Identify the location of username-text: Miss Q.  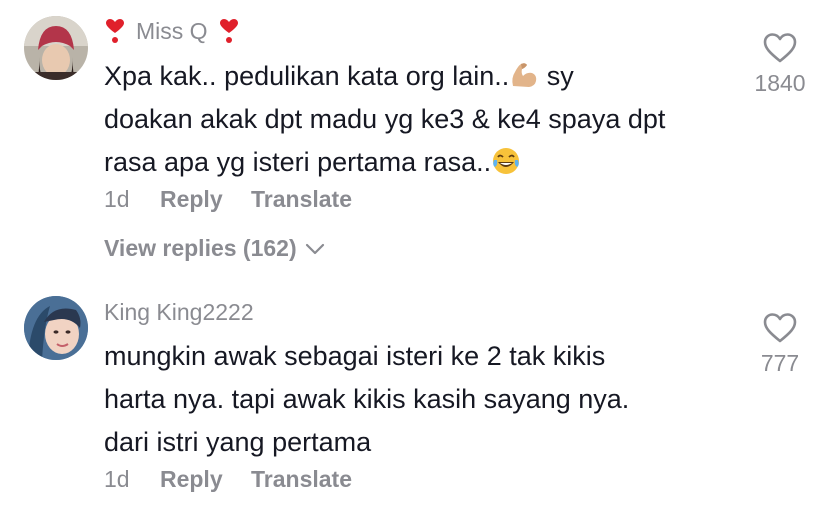
(172, 31).